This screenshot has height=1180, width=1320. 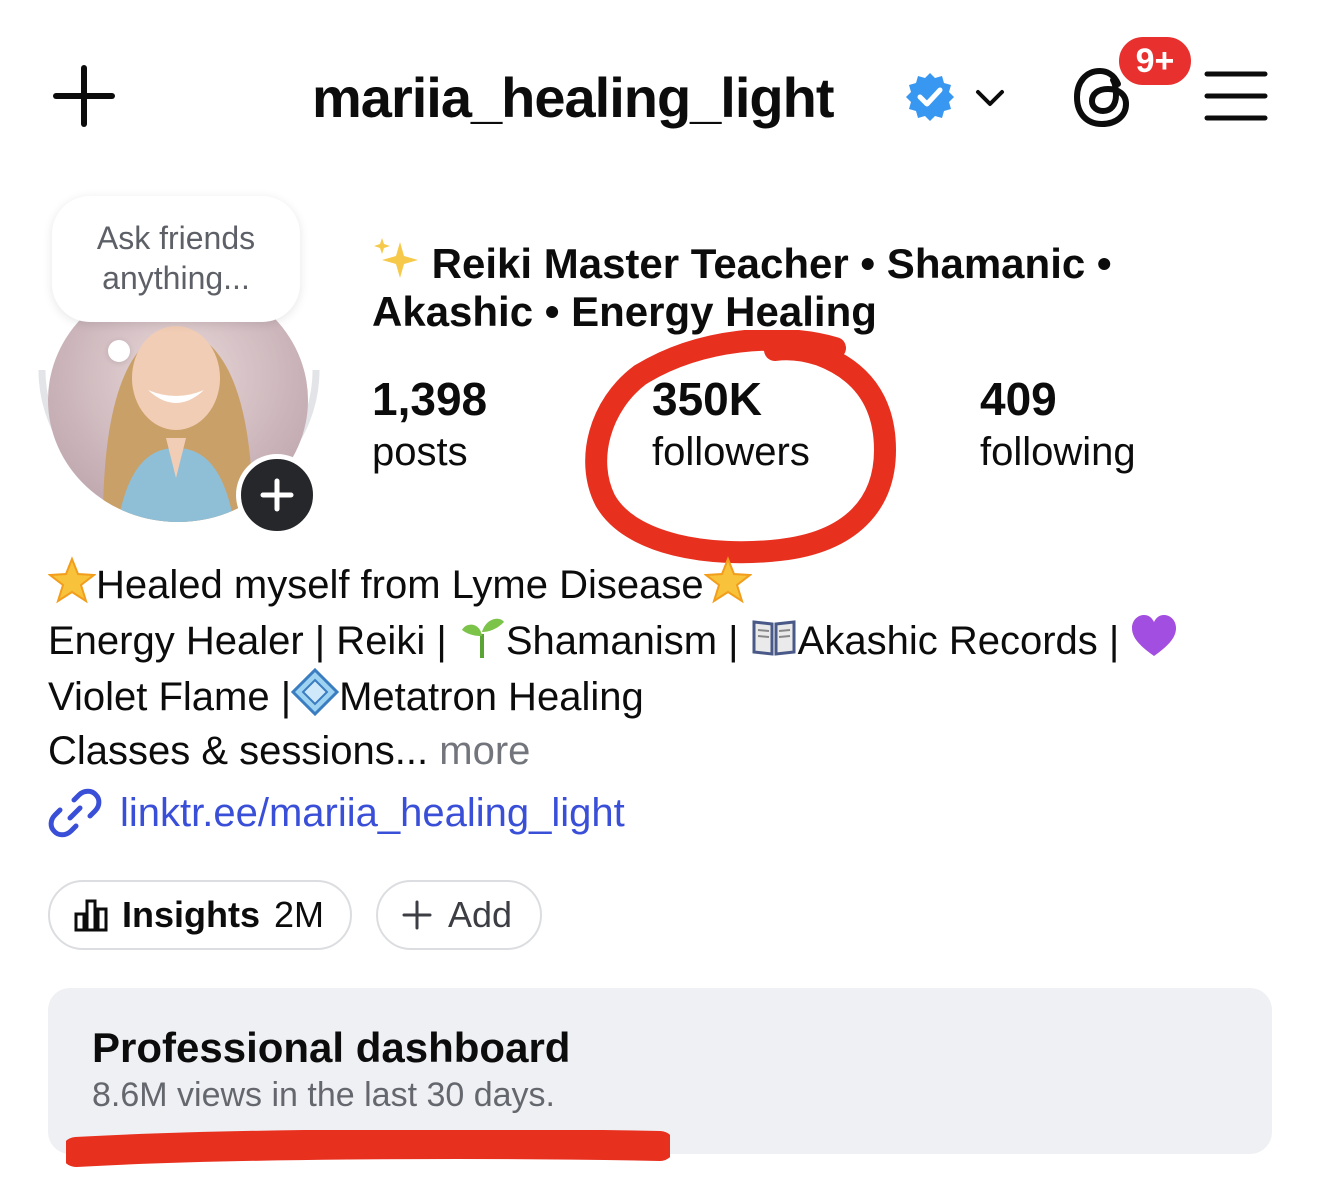 I want to click on category-line1: Reiki Master Teacher • Shamanic •, so click(x=771, y=263).